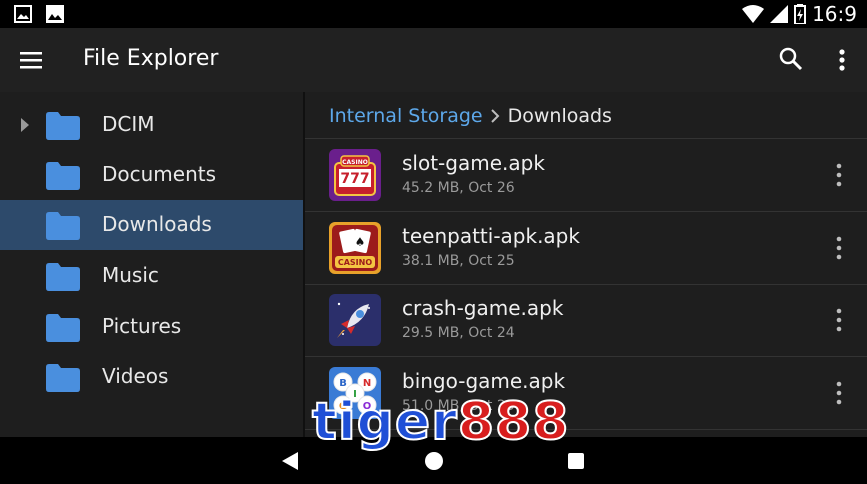 The image size is (867, 484). What do you see at coordinates (151, 58) in the screenshot?
I see `app-title: File Explorer` at bounding box center [151, 58].